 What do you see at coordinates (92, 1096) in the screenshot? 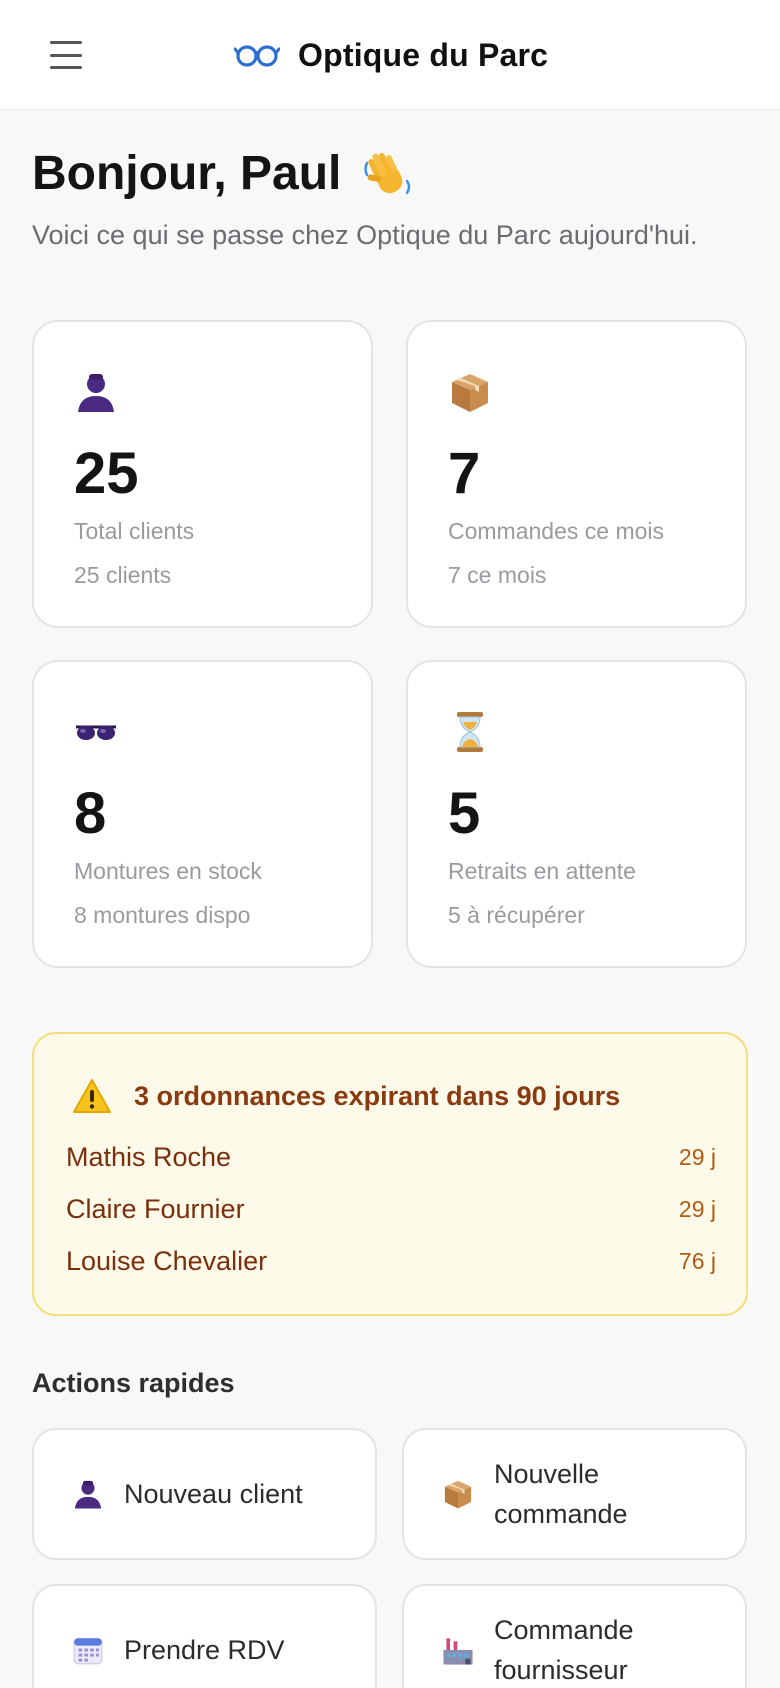
I see `warning-icon` at bounding box center [92, 1096].